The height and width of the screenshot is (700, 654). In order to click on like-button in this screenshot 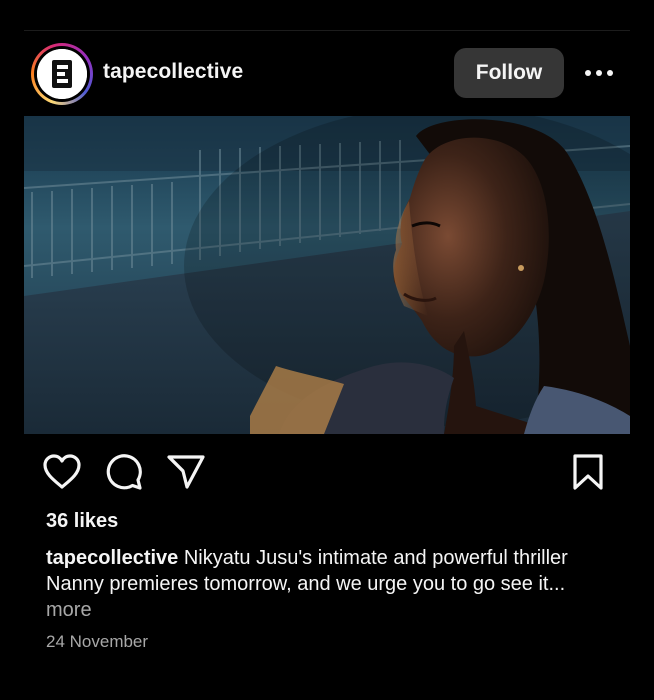, I will do `click(62, 472)`.